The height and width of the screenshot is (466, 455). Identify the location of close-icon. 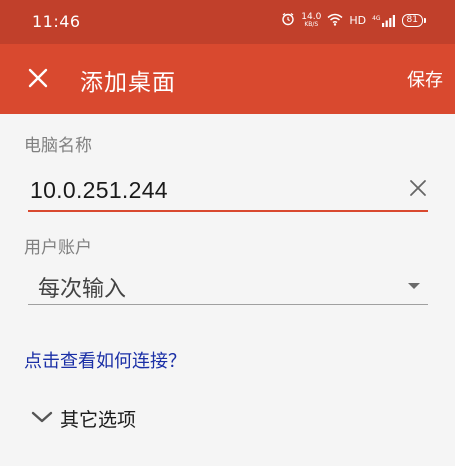
(38, 78).